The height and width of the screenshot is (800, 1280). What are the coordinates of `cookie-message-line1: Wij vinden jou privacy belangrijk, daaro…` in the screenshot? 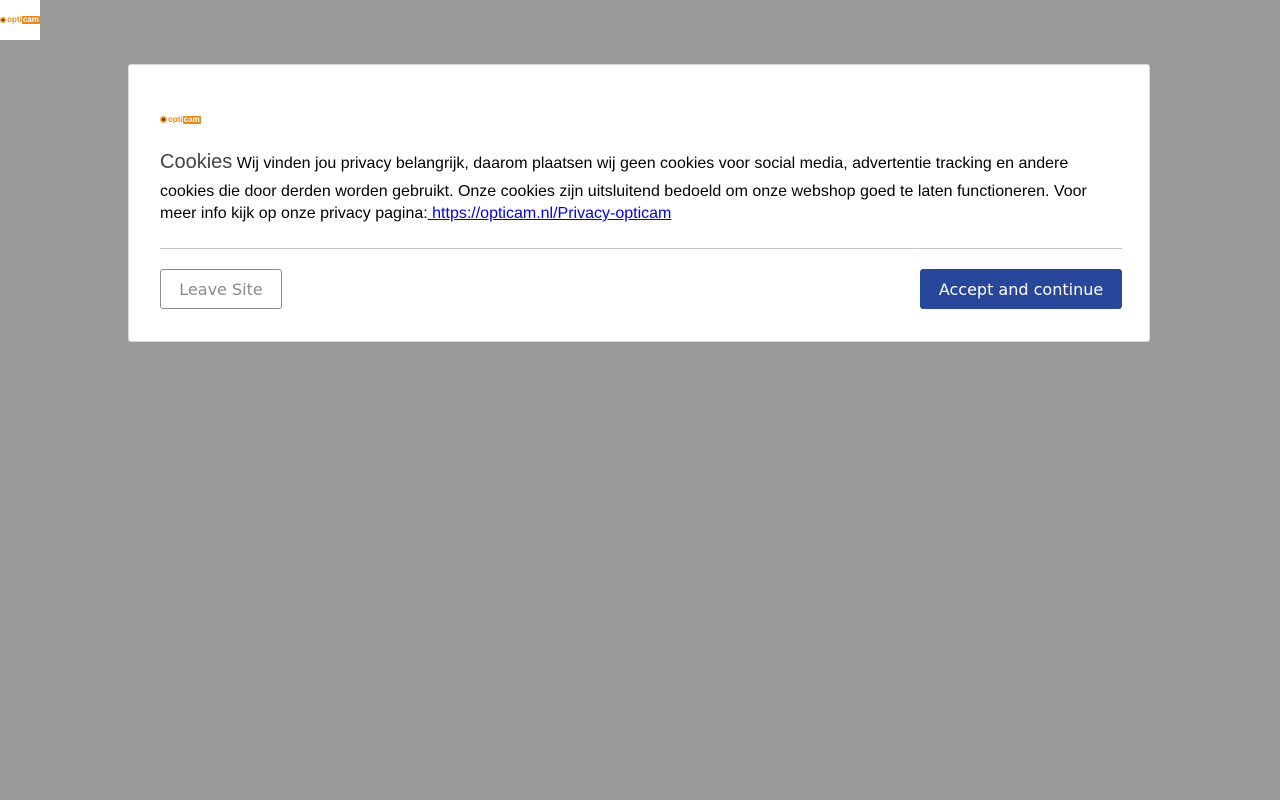 It's located at (652, 163).